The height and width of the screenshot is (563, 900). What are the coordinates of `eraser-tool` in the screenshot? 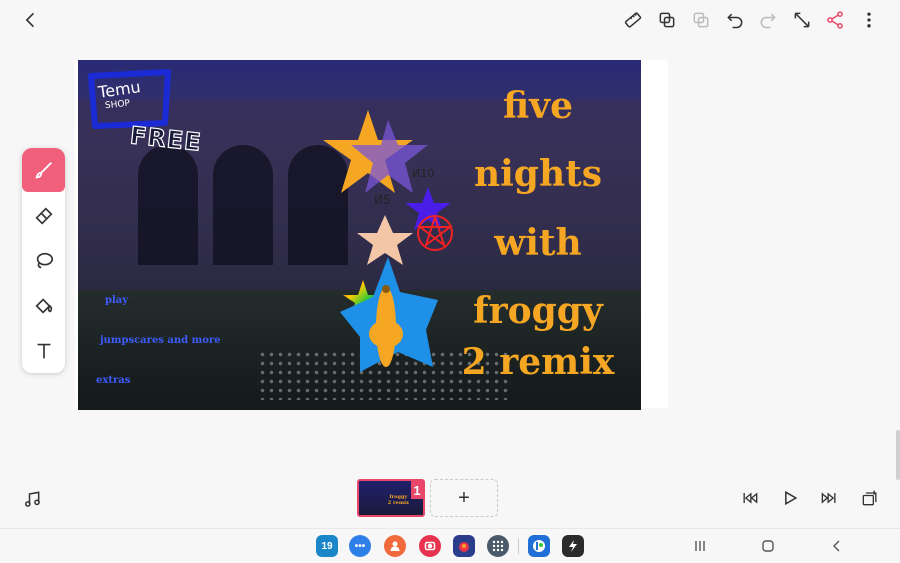 It's located at (43, 216).